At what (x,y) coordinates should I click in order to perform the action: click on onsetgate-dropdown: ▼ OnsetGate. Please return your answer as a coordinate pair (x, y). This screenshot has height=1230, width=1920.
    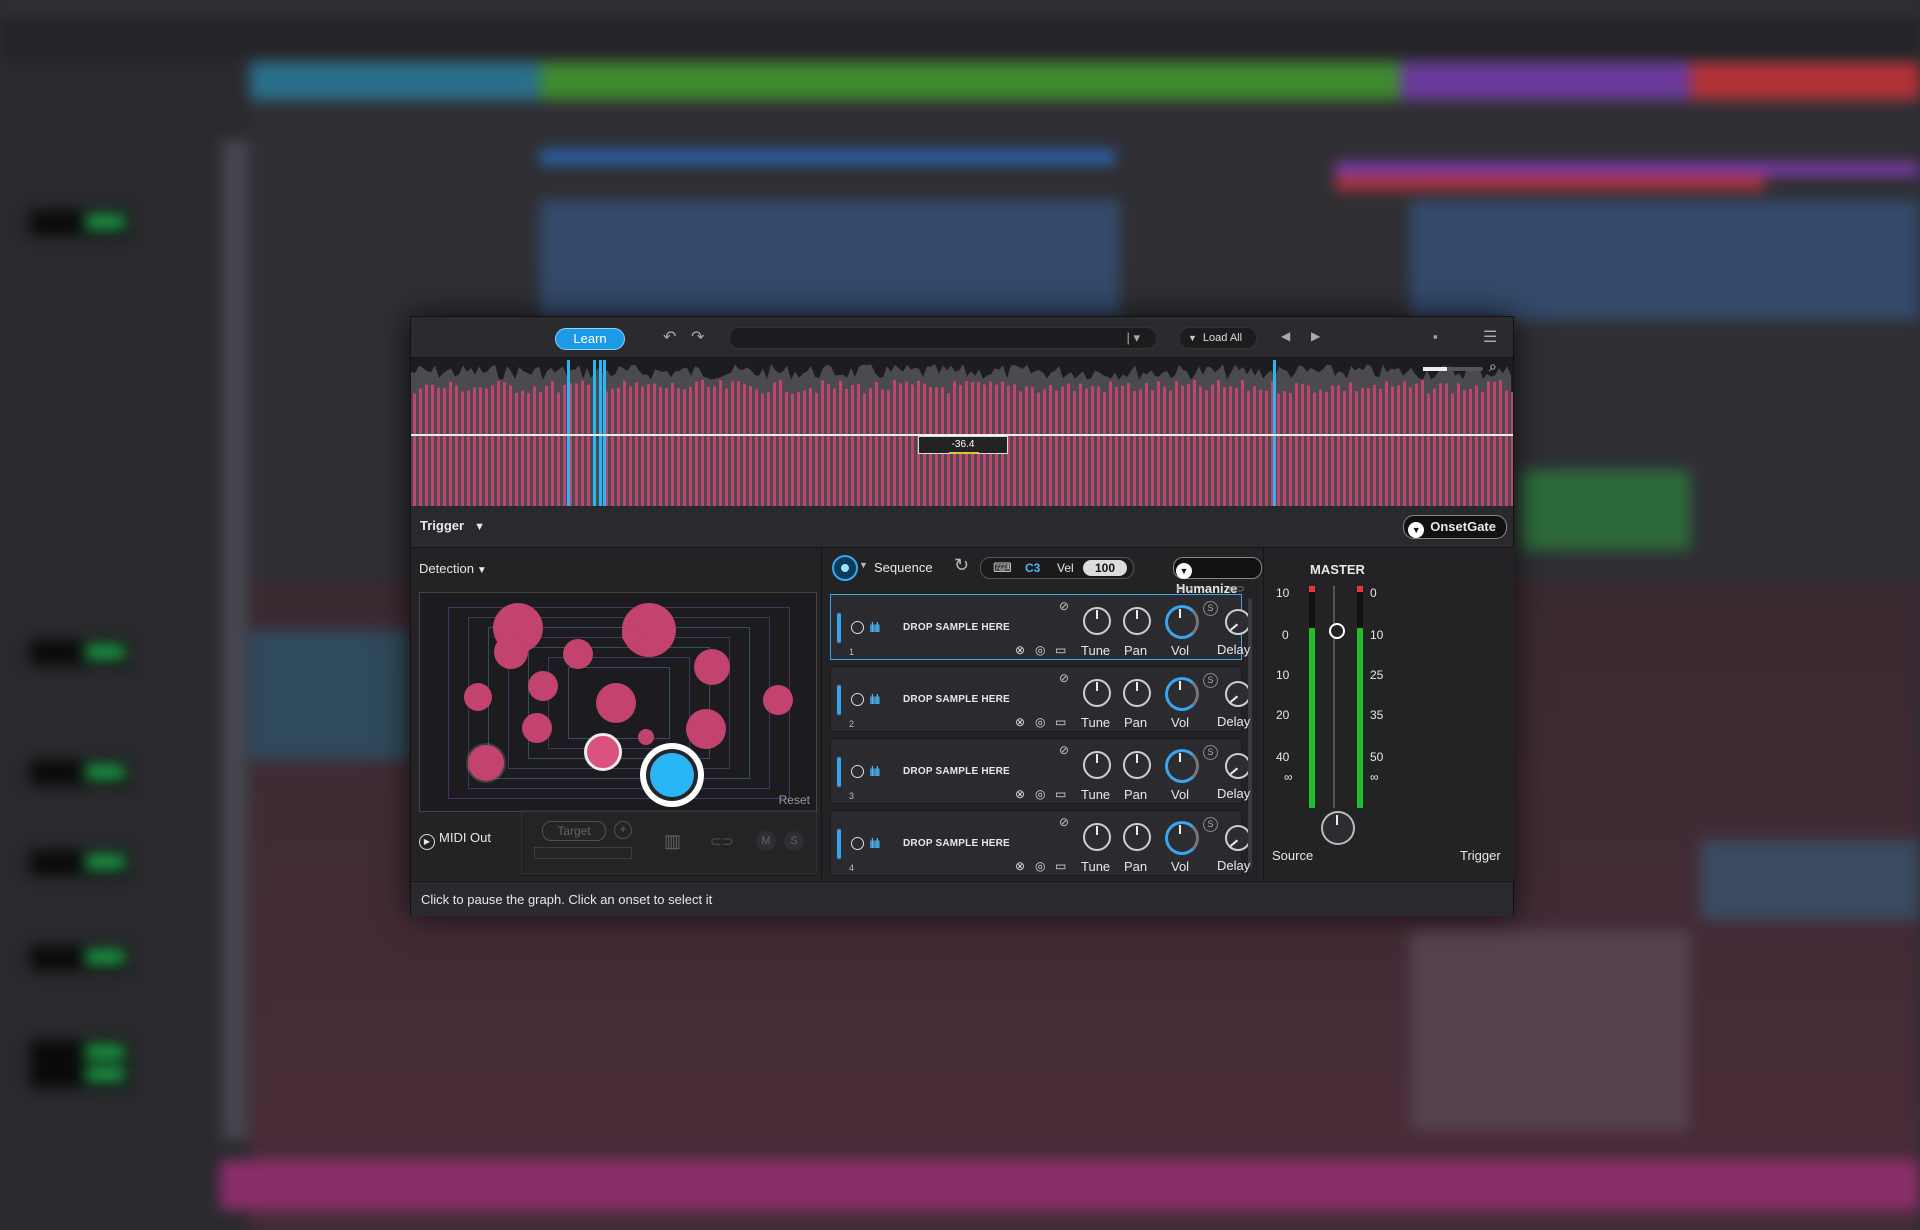
    Looking at the image, I should click on (1455, 527).